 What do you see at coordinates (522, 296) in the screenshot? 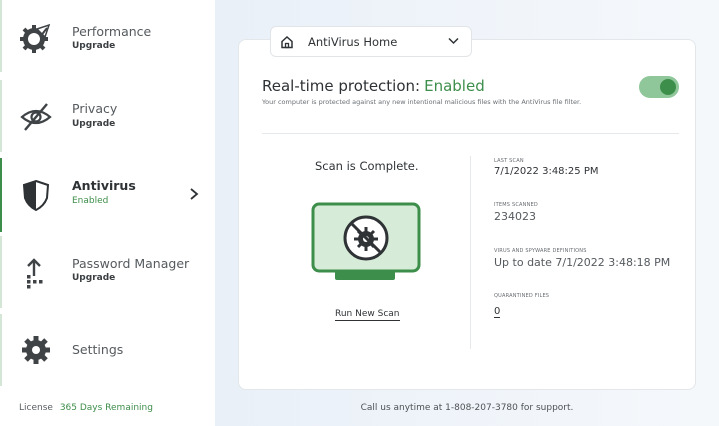
I see `stat-label: QUARANTINED FILES` at bounding box center [522, 296].